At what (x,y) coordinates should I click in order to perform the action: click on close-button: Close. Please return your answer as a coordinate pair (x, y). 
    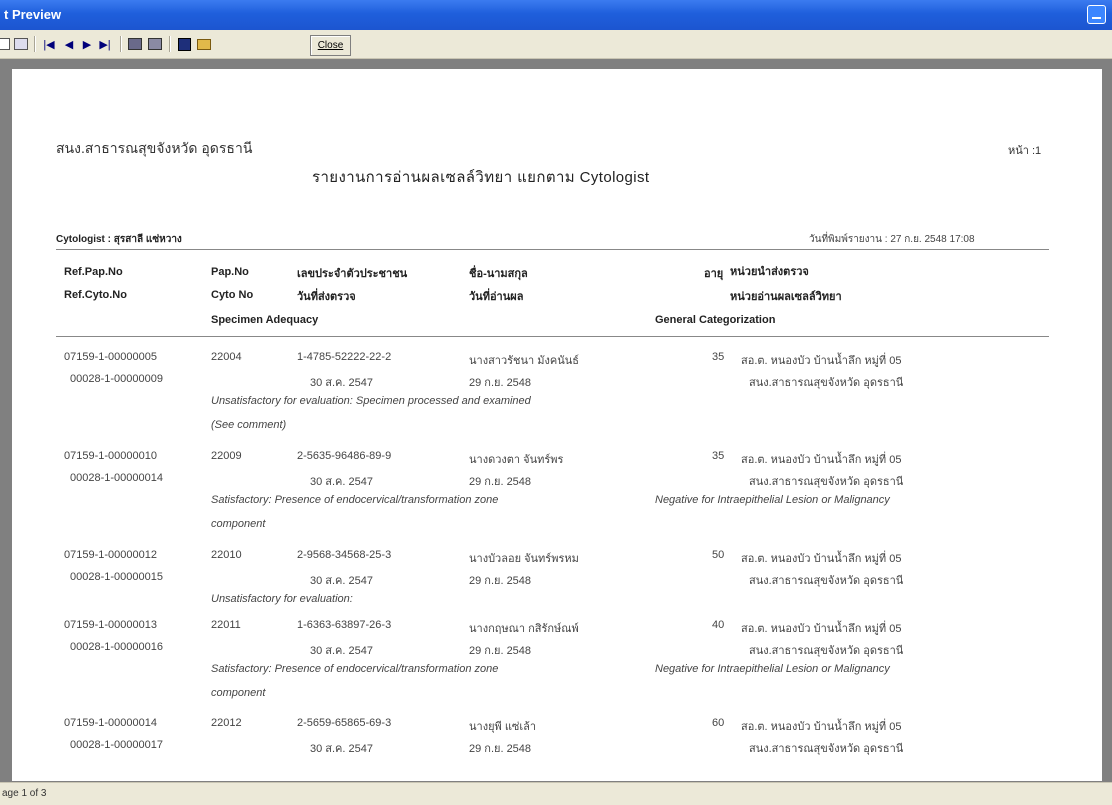
    Looking at the image, I should click on (330, 45).